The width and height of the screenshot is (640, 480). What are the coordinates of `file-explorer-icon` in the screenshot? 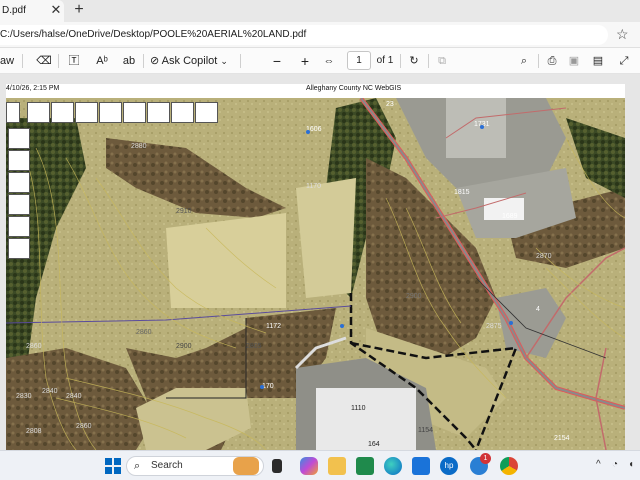 It's located at (337, 466).